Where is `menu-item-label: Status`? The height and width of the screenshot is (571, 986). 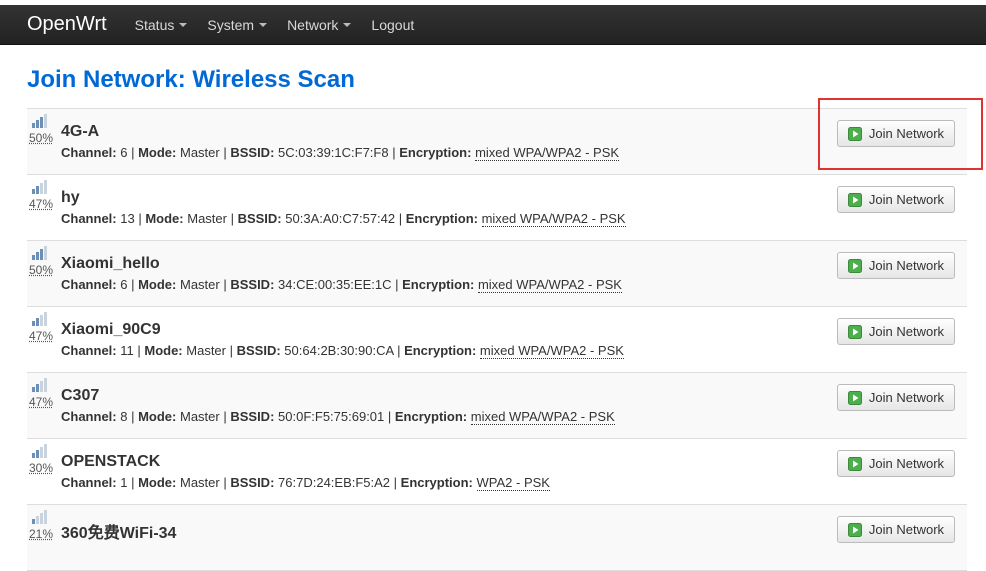 menu-item-label: Status is located at coordinates (155, 25).